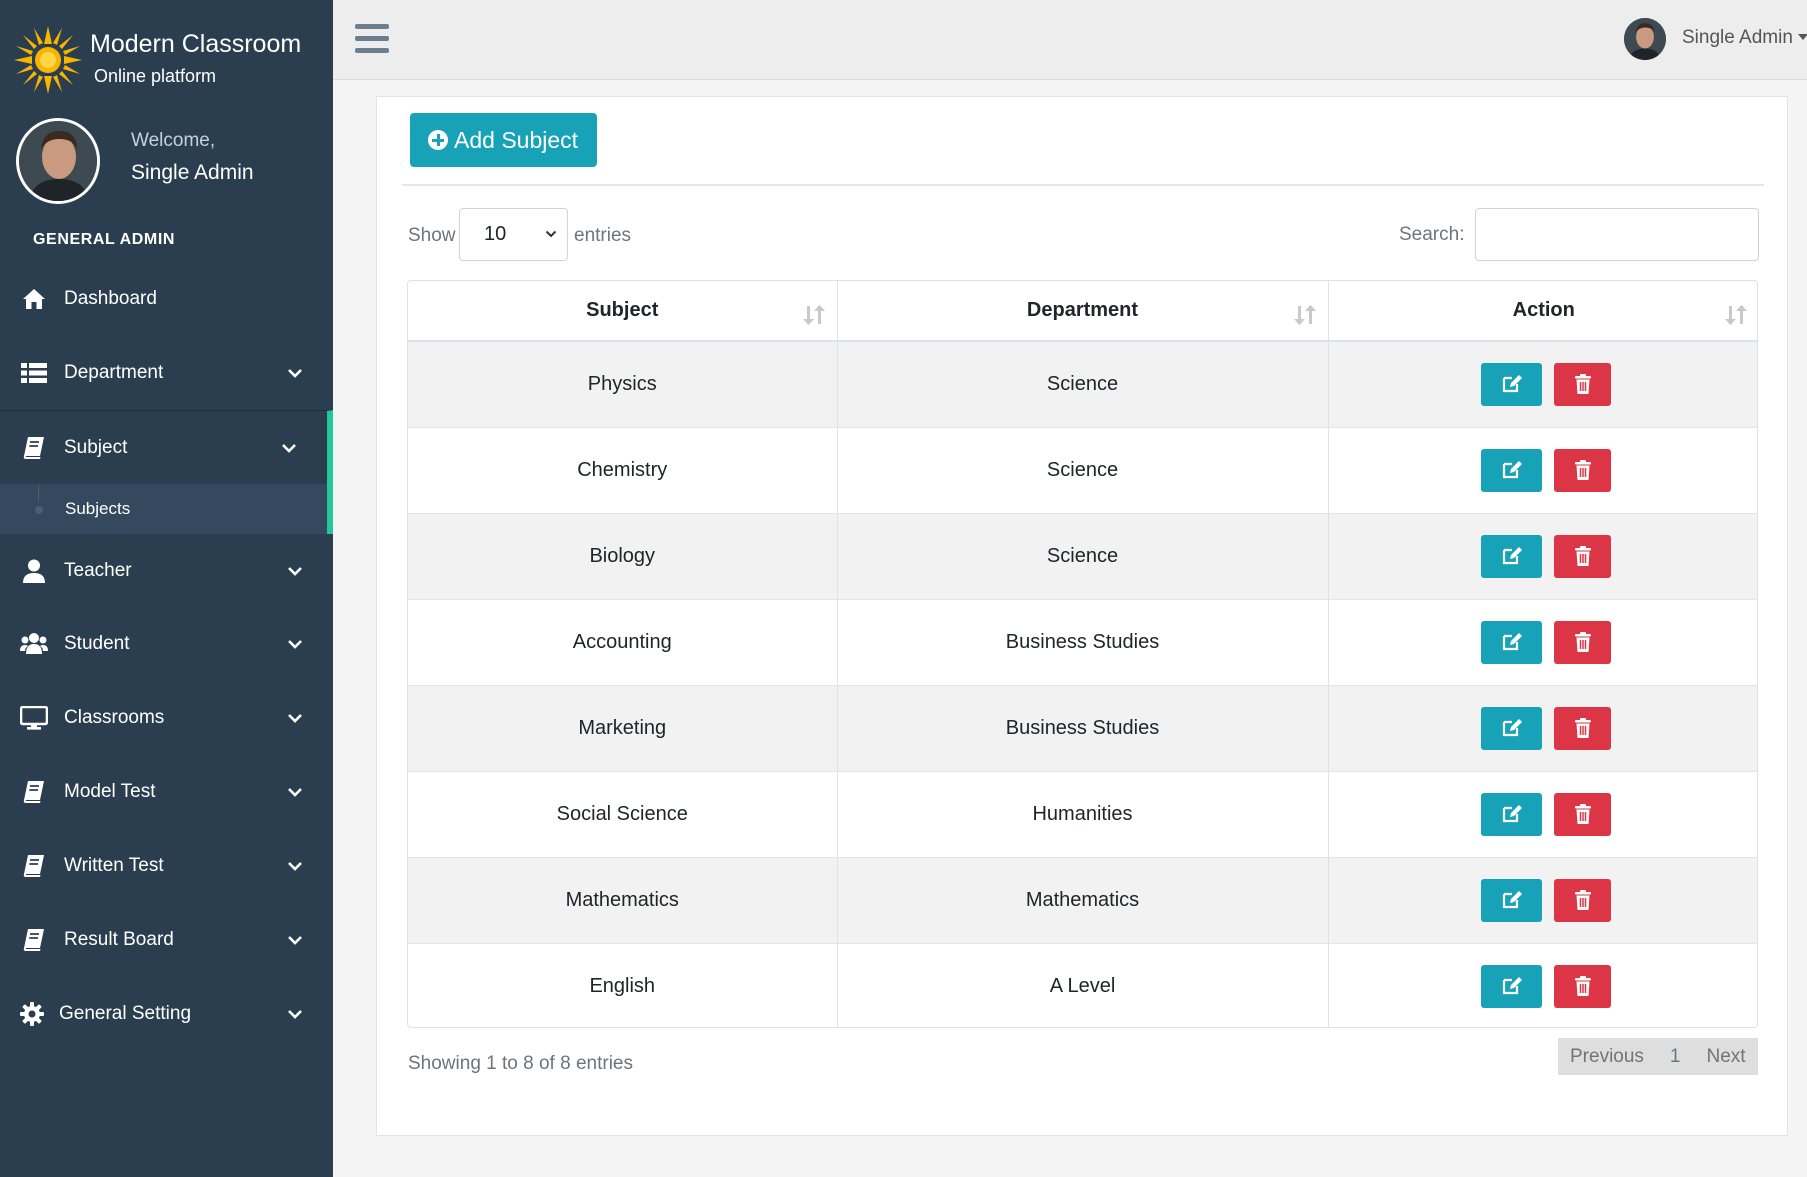  Describe the element at coordinates (623, 556) in the screenshot. I see `cell-subject: Biology` at that location.